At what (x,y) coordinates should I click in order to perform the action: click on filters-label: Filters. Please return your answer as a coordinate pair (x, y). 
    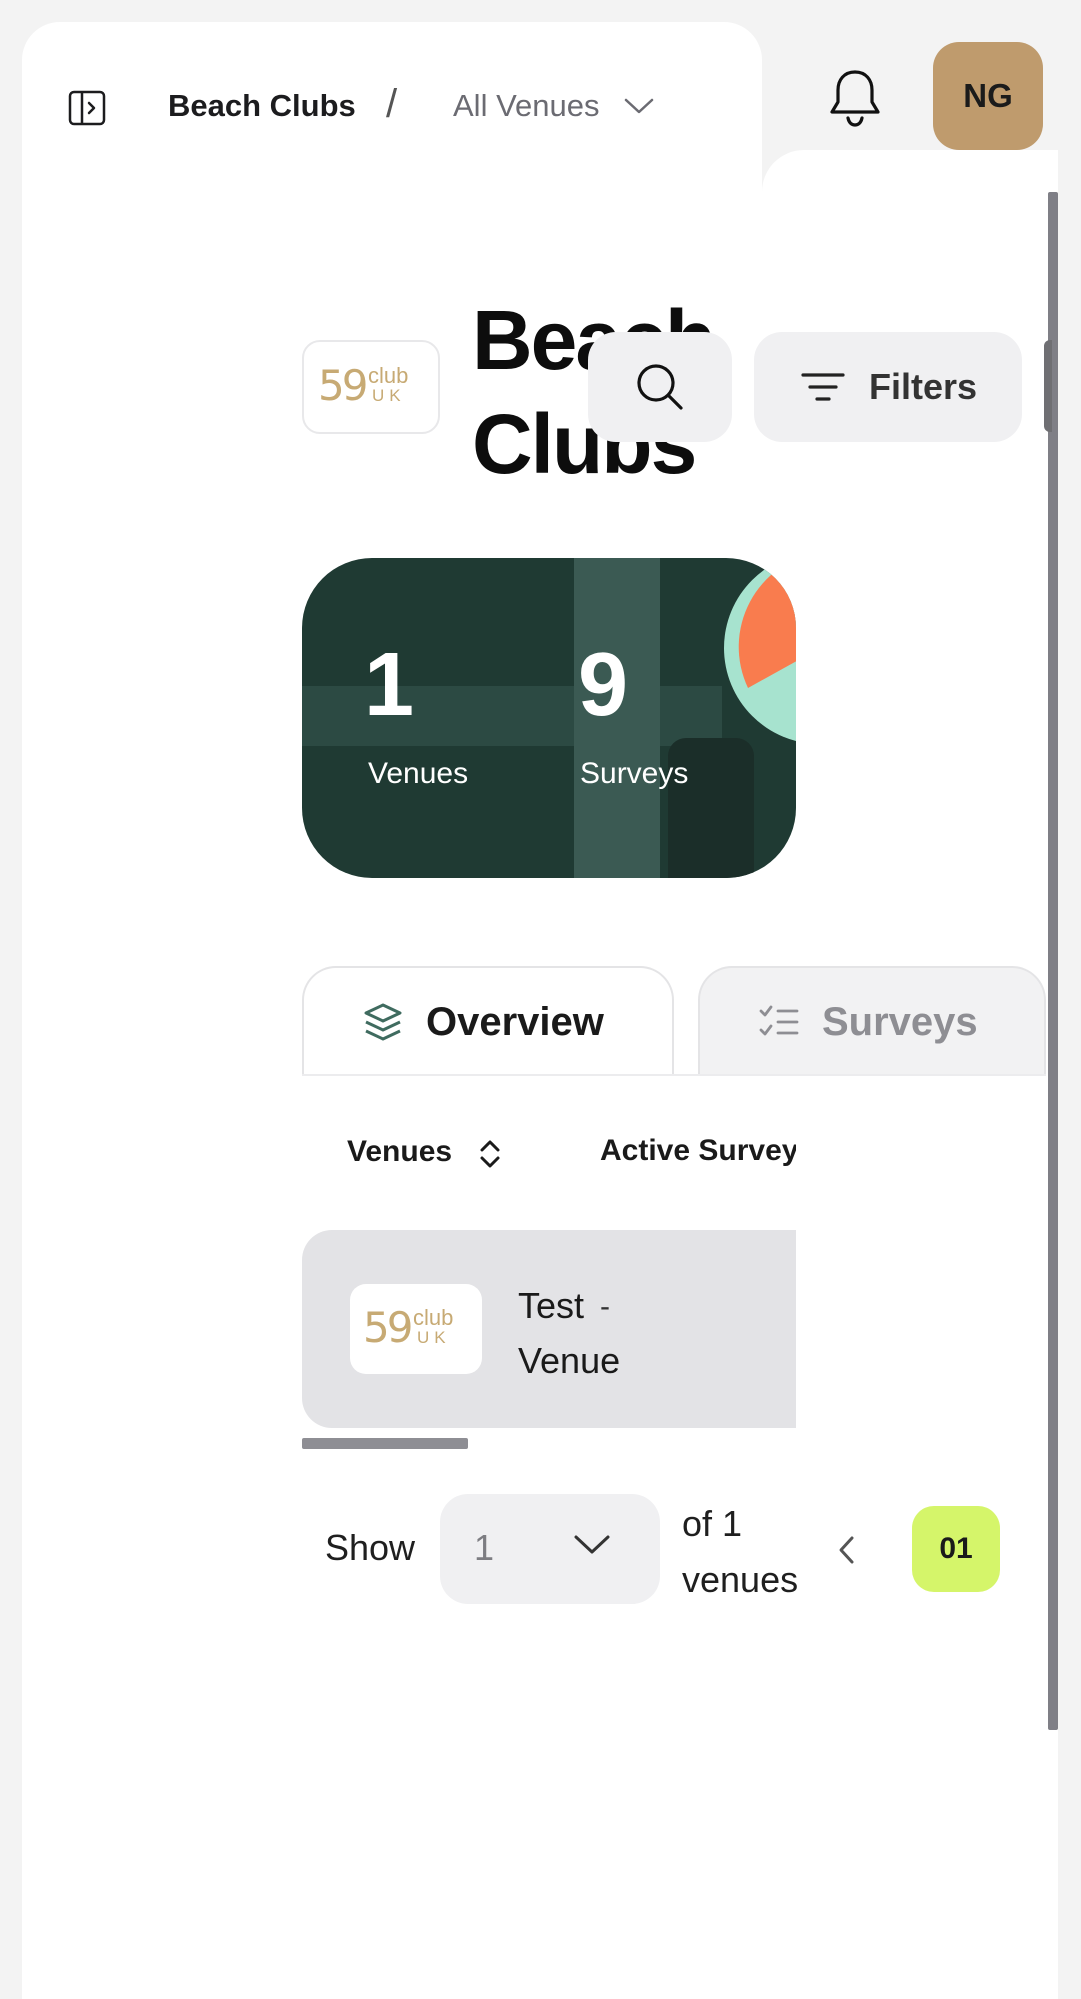
    Looking at the image, I should click on (923, 386).